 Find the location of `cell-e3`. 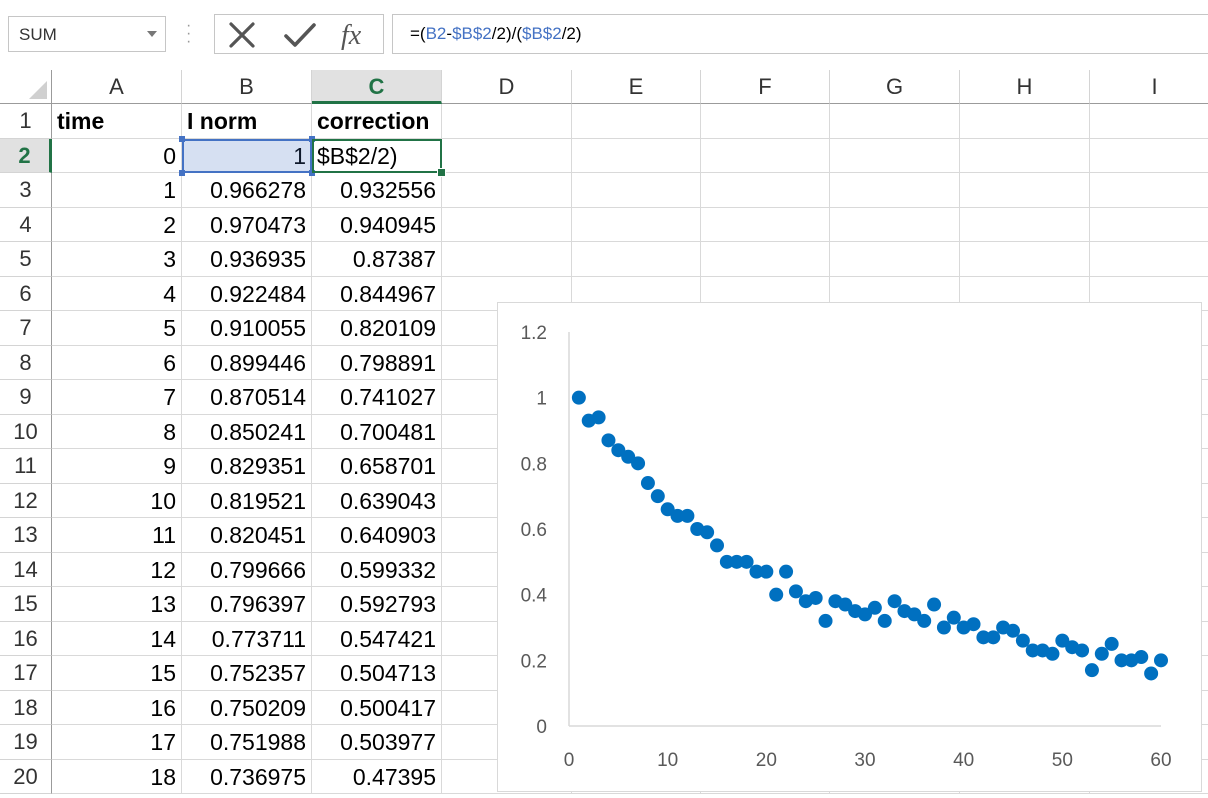

cell-e3 is located at coordinates (636, 190).